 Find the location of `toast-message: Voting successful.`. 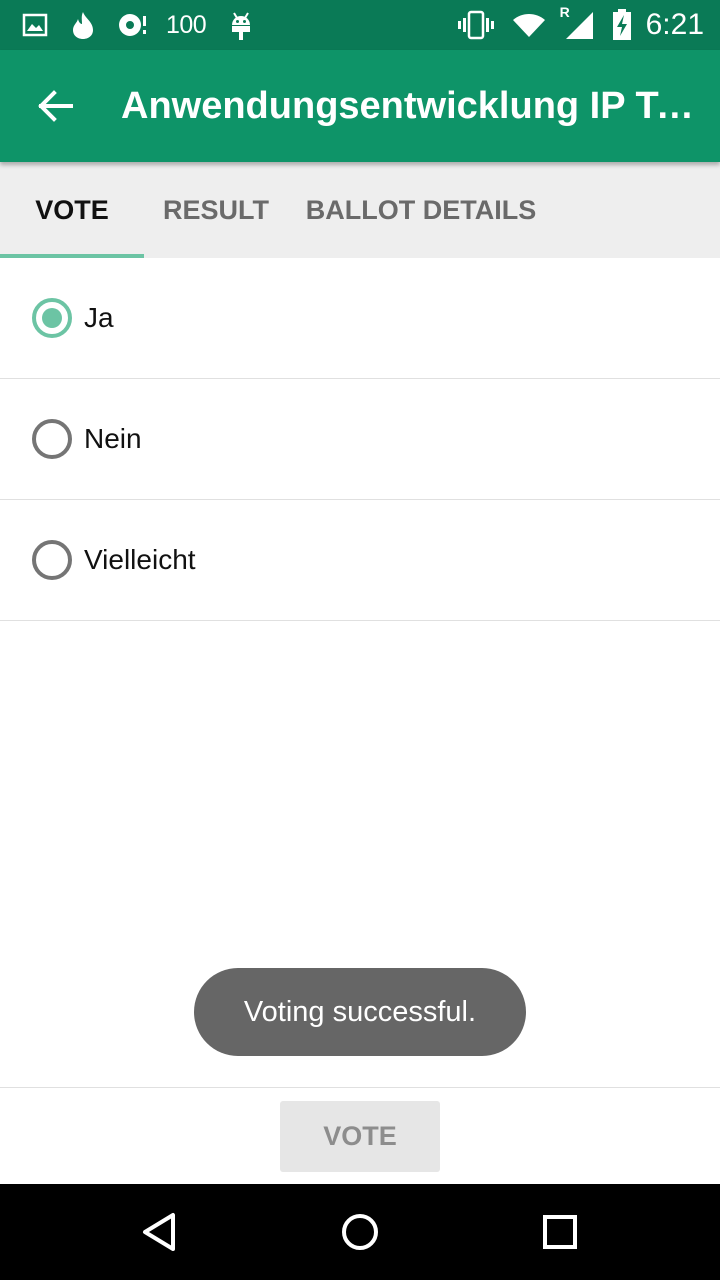

toast-message: Voting successful. is located at coordinates (360, 1012).